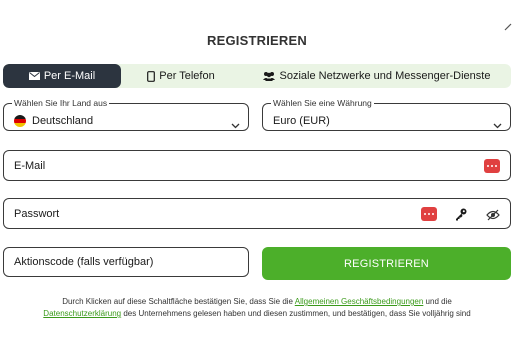 Image resolution: width=514 pixels, height=360 pixels. What do you see at coordinates (322, 103) in the screenshot?
I see `currency-select-legend: Wählen Sie eine Währung` at bounding box center [322, 103].